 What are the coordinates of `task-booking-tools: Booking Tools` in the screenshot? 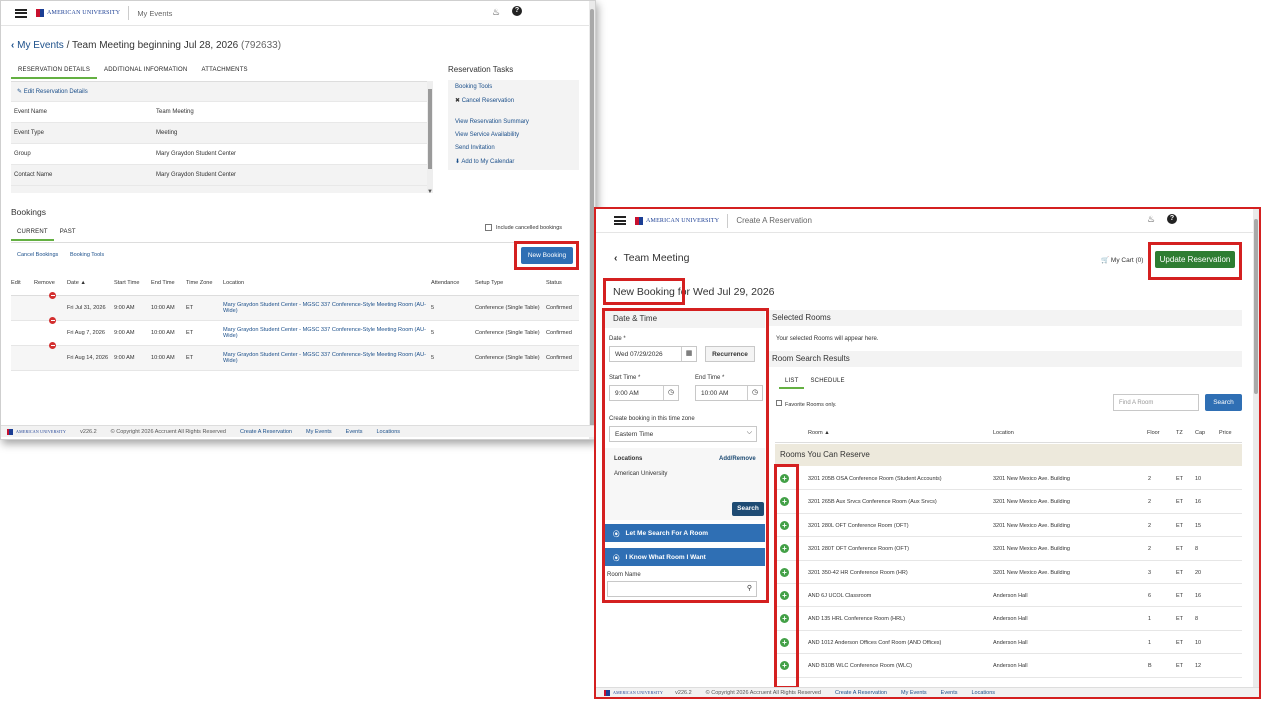 It's located at (473, 87).